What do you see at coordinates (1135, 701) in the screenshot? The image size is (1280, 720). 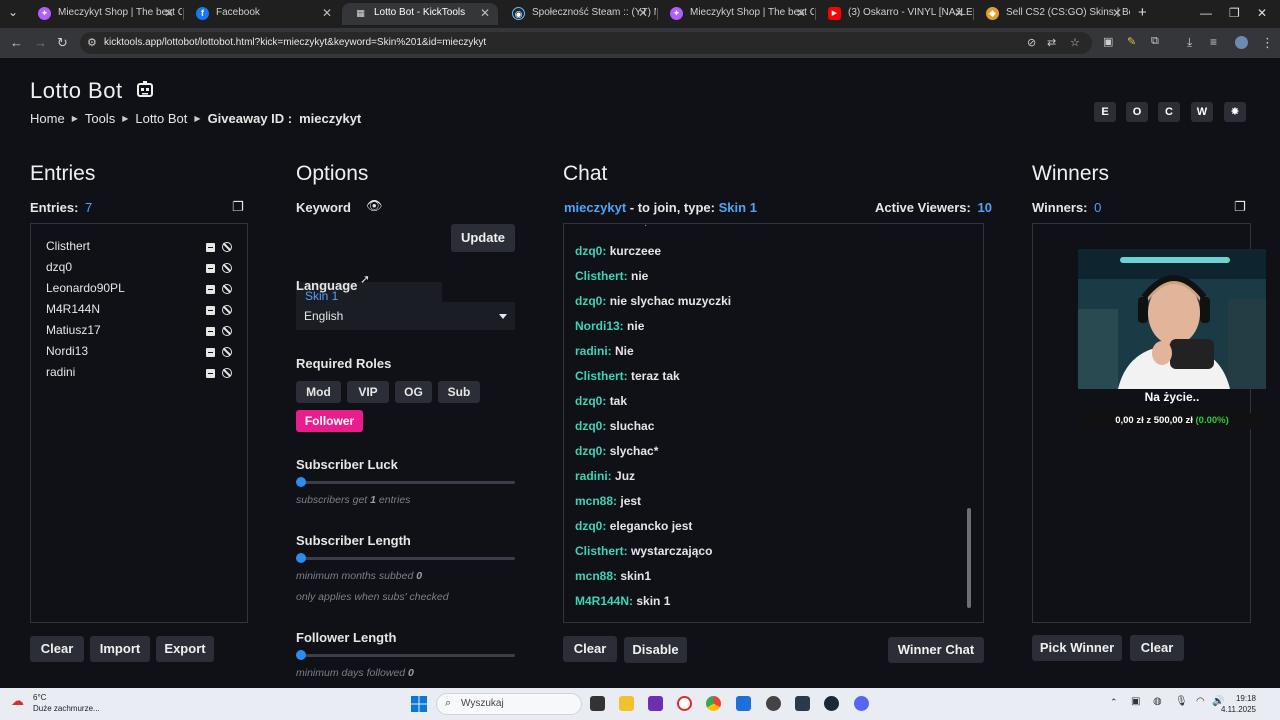 I see `tray-icon: ▣` at bounding box center [1135, 701].